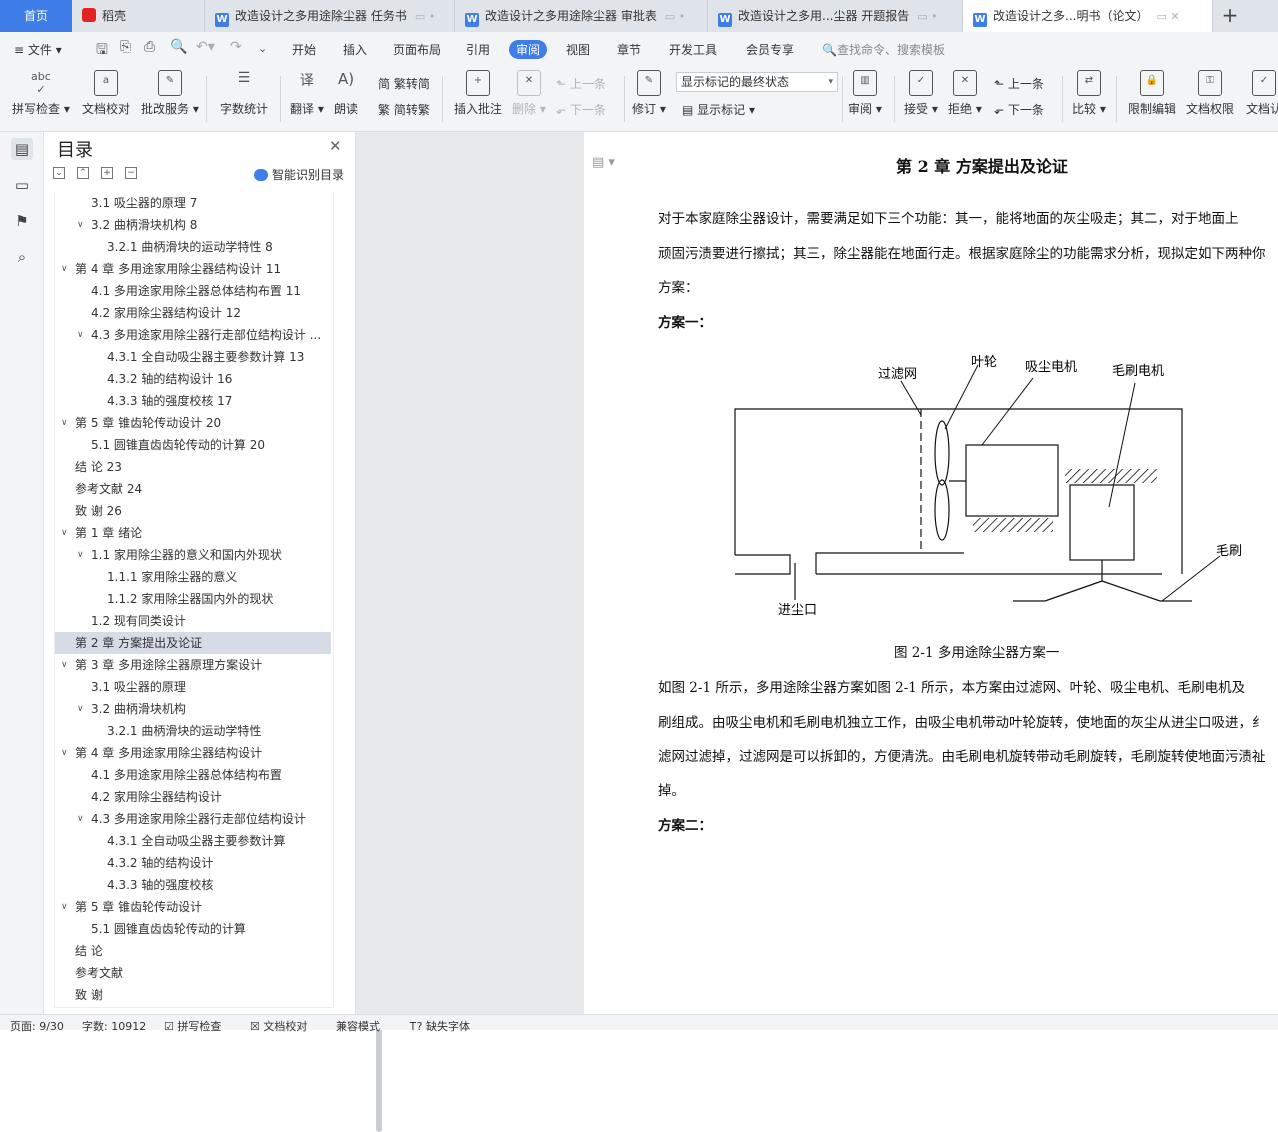 The height and width of the screenshot is (1132, 1278). I want to click on toc-item: ∨ 第 5 章 锥齿轮传动设计, so click(193, 907).